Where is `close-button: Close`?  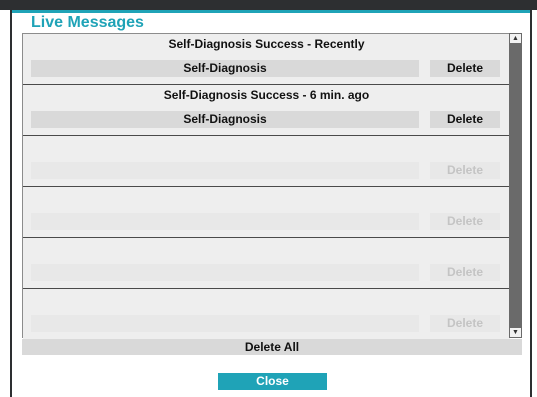 close-button: Close is located at coordinates (272, 381).